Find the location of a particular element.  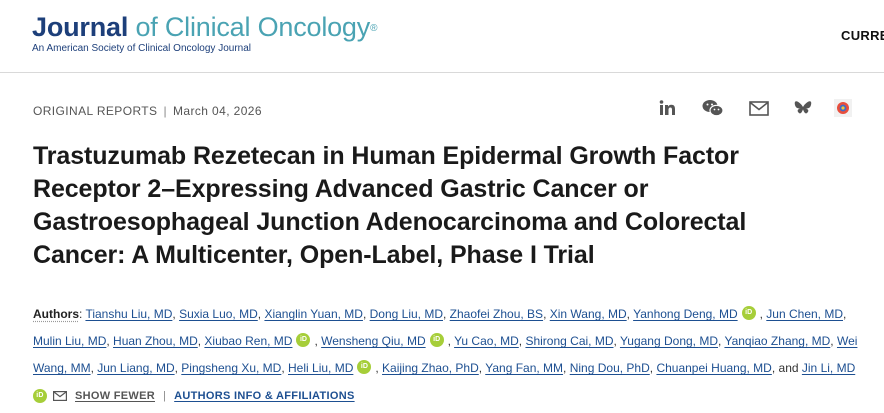

logo-journal-word: Journal is located at coordinates (80, 27).